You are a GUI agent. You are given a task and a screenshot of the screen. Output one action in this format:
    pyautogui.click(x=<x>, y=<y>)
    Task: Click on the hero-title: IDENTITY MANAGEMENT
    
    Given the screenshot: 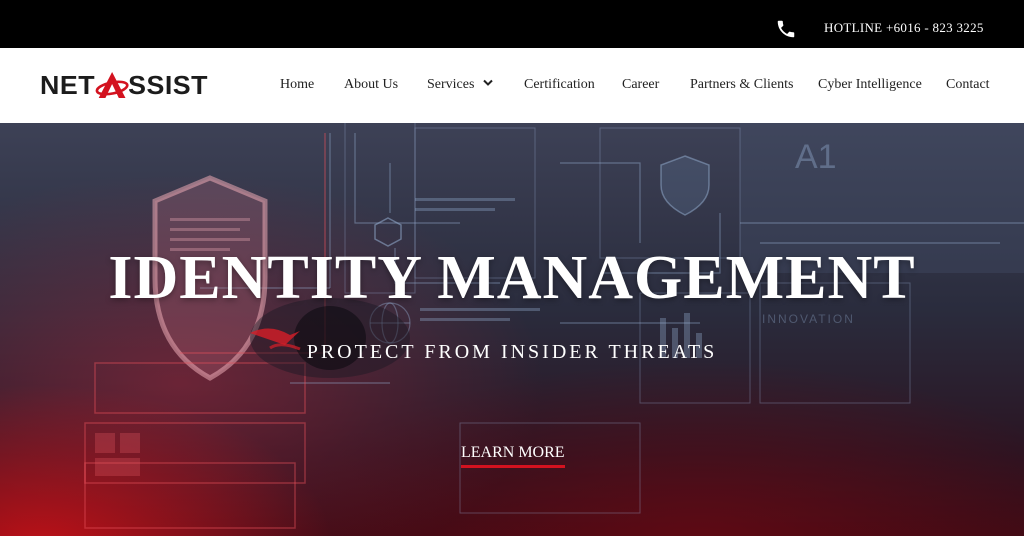 What is the action you would take?
    pyautogui.click(x=512, y=278)
    